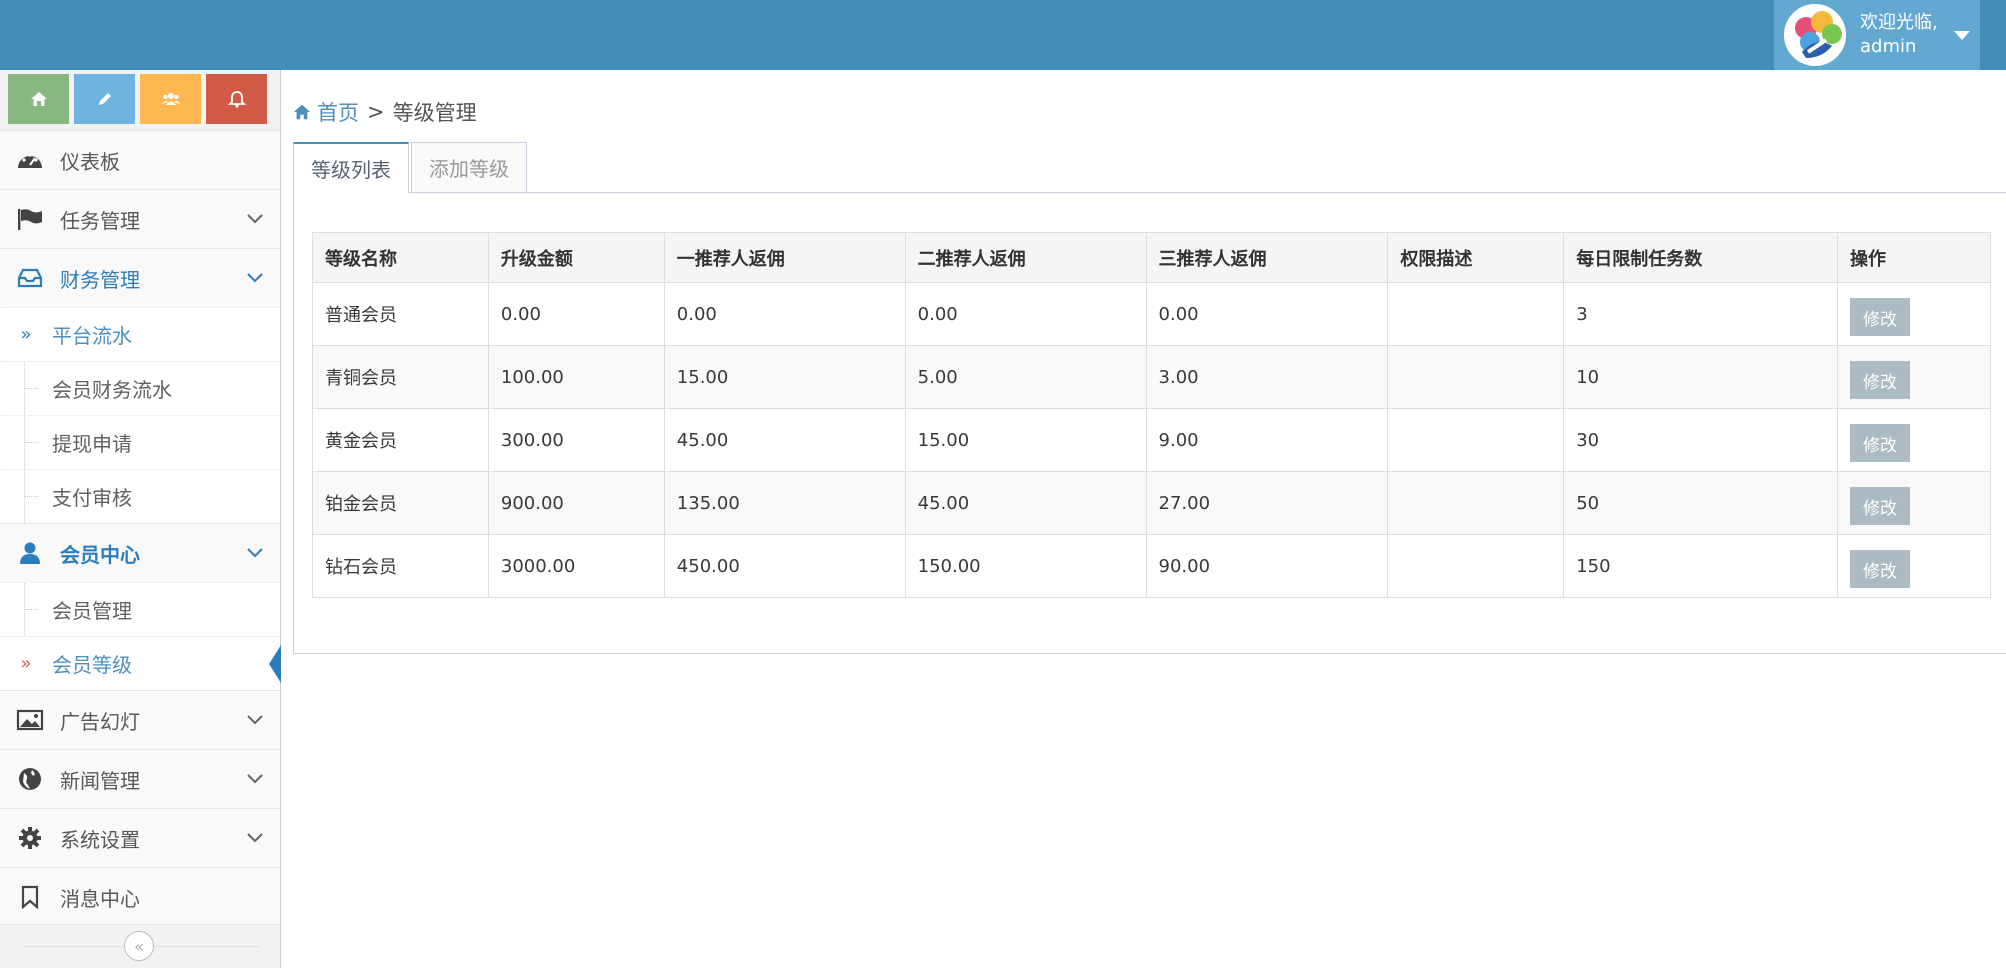  I want to click on sidebar-item-label: 仪表板, so click(90, 161).